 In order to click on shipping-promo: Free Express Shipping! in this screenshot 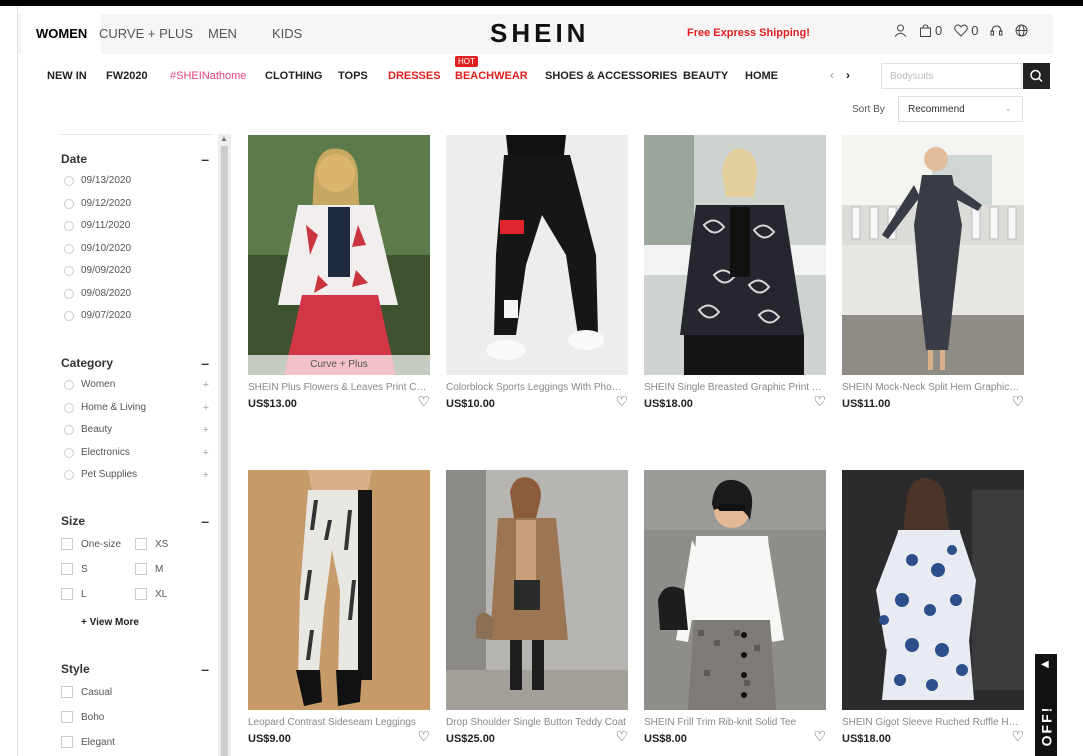, I will do `click(748, 33)`.